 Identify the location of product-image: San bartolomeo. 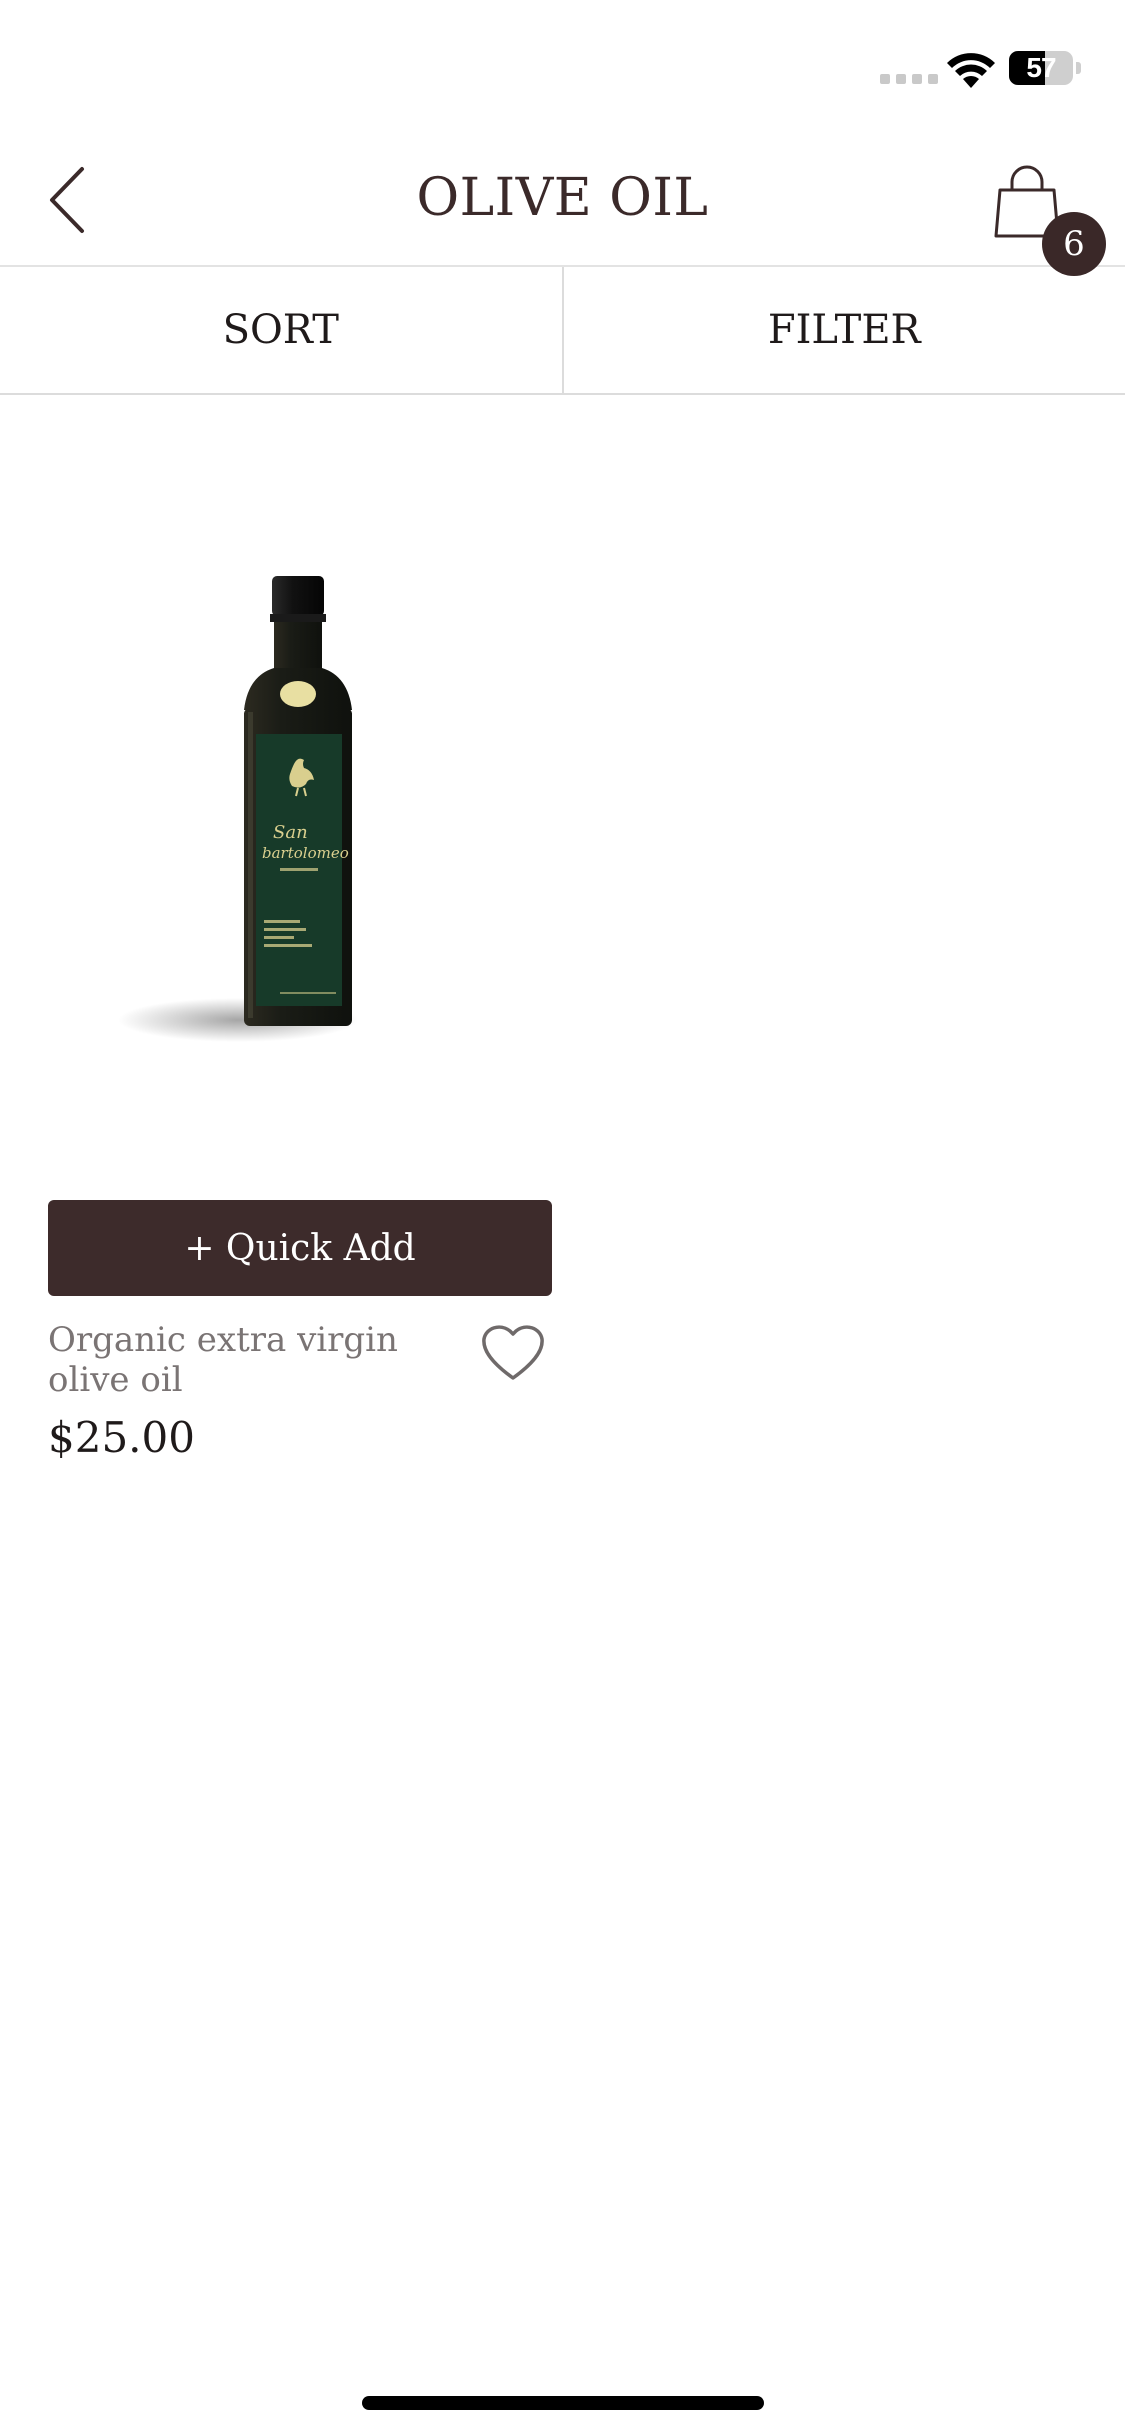
(300, 800).